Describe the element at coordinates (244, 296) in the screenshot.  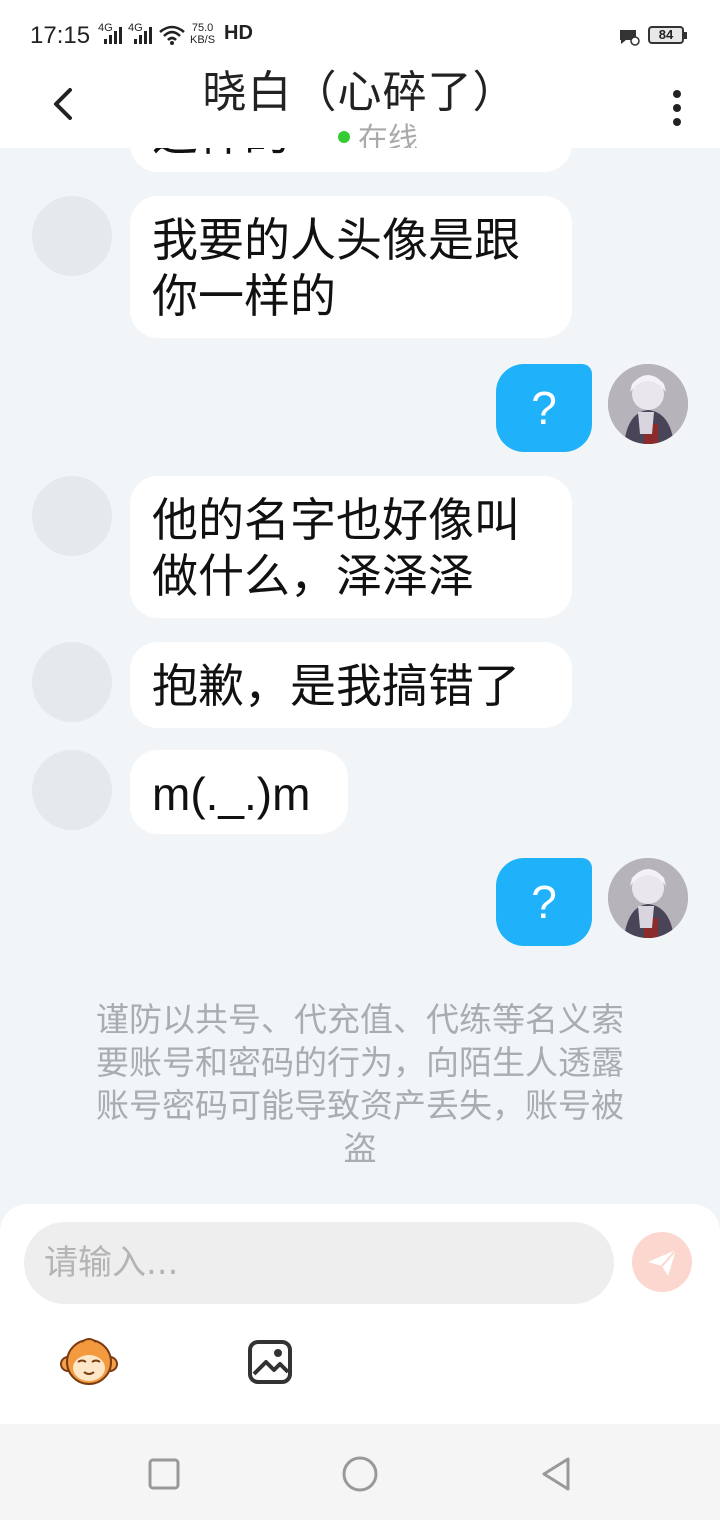
I see `message-text-line: 你一样的` at that location.